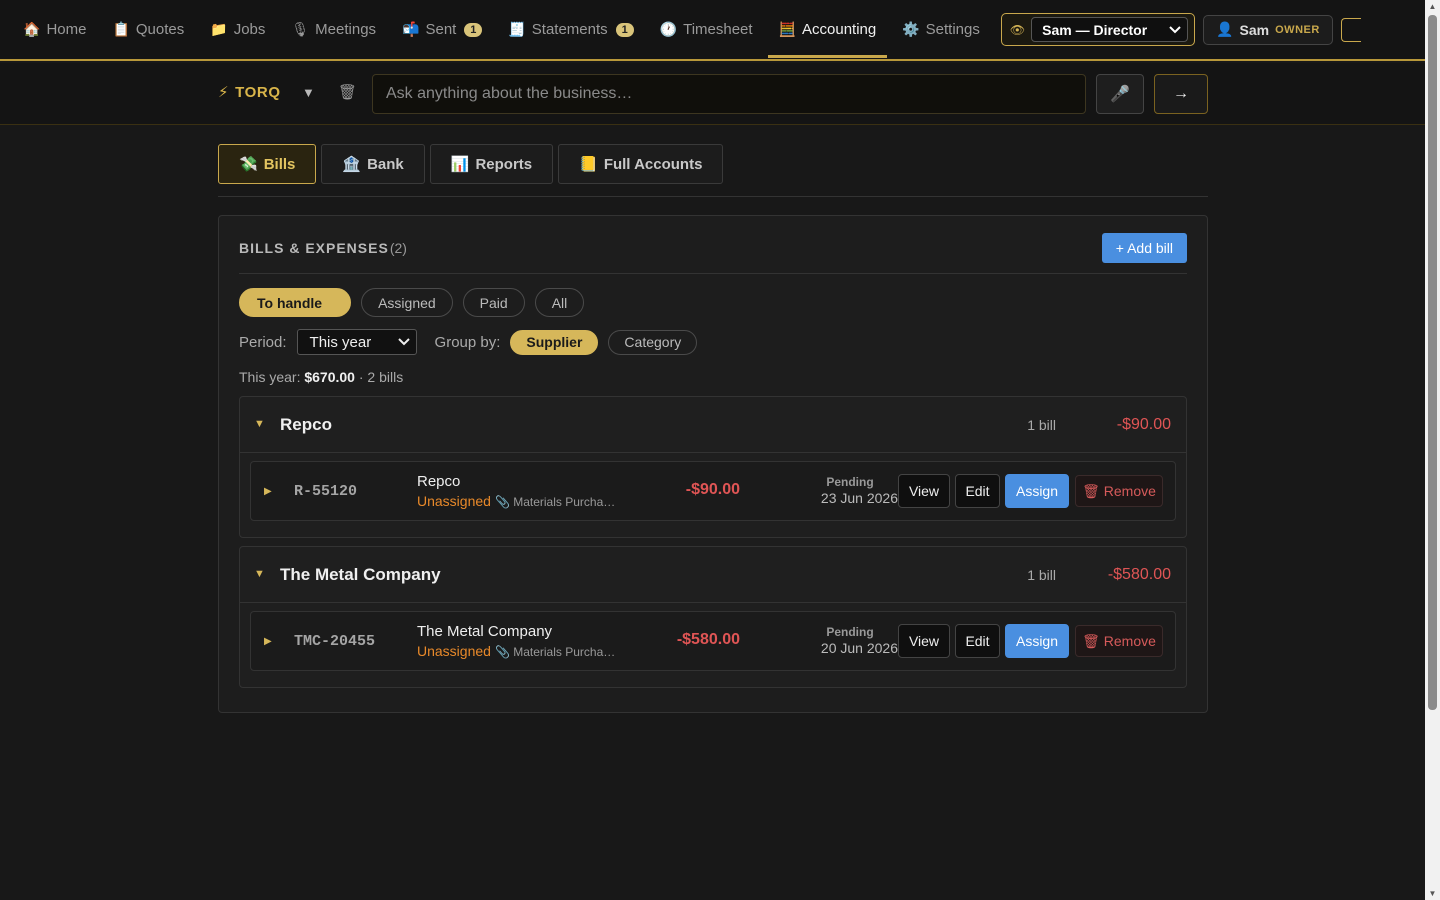 The width and height of the screenshot is (1440, 900). I want to click on group-header: ▼ The Metal Company 1 bill -$580.00, so click(713, 575).